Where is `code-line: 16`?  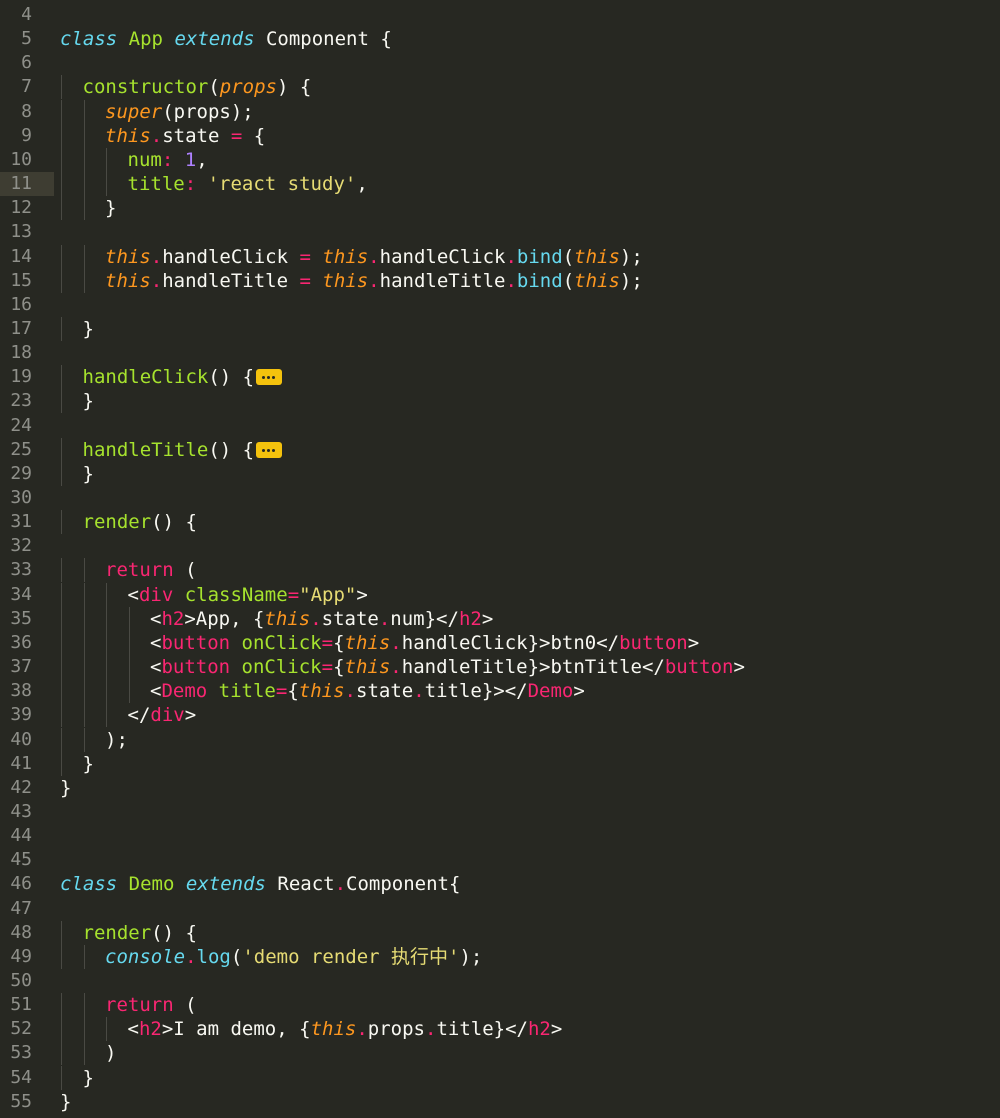 code-line: 16 is located at coordinates (500, 305).